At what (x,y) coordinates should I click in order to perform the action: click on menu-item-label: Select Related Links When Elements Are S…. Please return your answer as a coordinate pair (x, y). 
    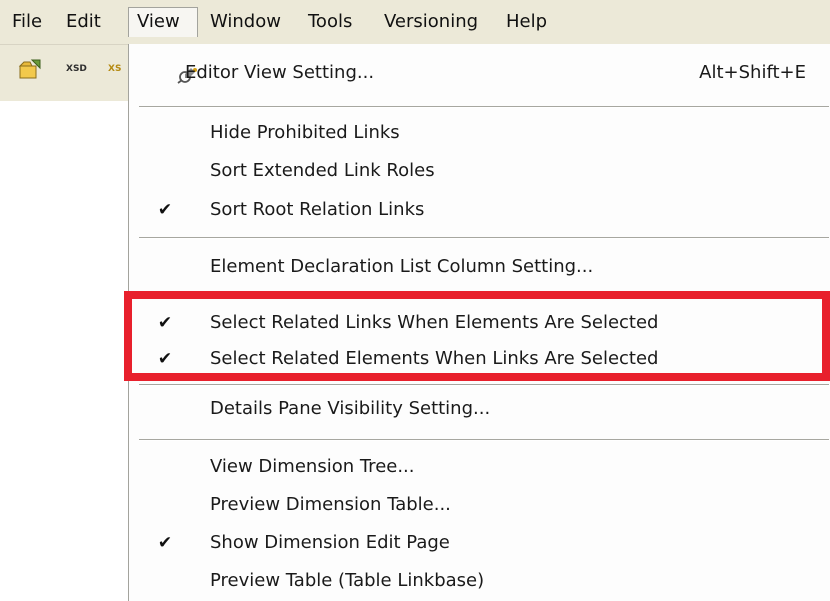
    Looking at the image, I should click on (434, 322).